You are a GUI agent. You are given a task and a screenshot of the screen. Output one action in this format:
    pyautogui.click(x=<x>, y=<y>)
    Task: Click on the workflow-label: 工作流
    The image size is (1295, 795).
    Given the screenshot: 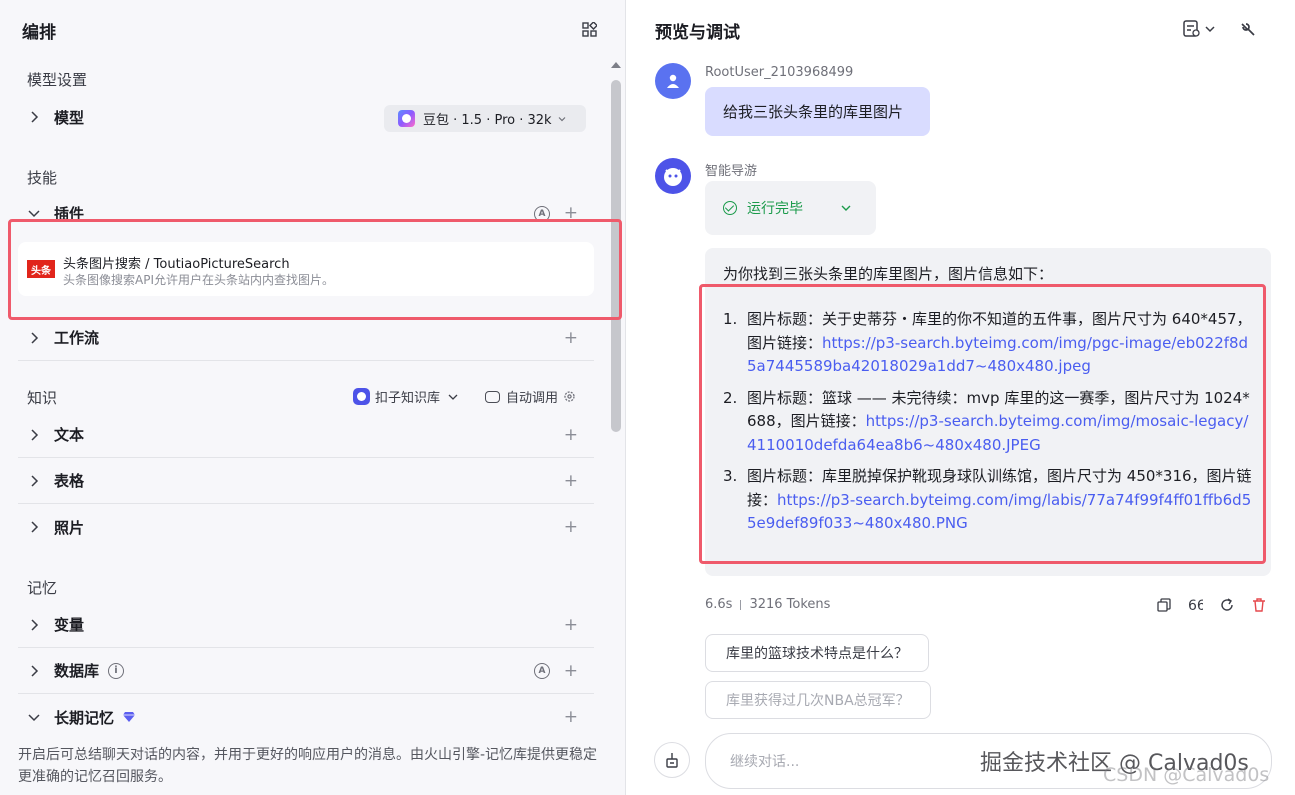 What is the action you would take?
    pyautogui.click(x=77, y=338)
    